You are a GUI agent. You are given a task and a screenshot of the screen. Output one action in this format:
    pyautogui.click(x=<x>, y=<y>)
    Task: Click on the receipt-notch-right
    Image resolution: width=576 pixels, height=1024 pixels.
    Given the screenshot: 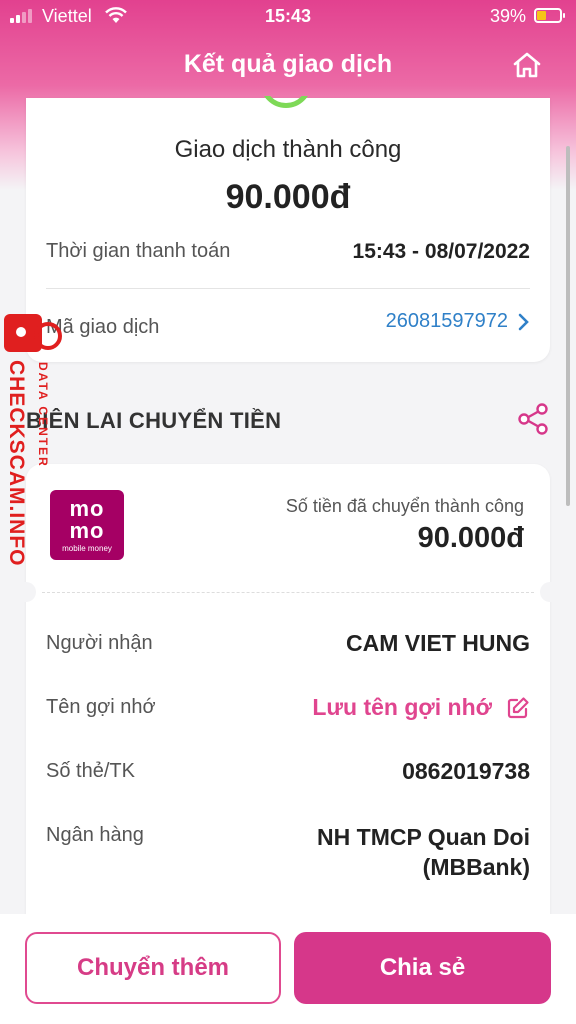 What is the action you would take?
    pyautogui.click(x=550, y=592)
    